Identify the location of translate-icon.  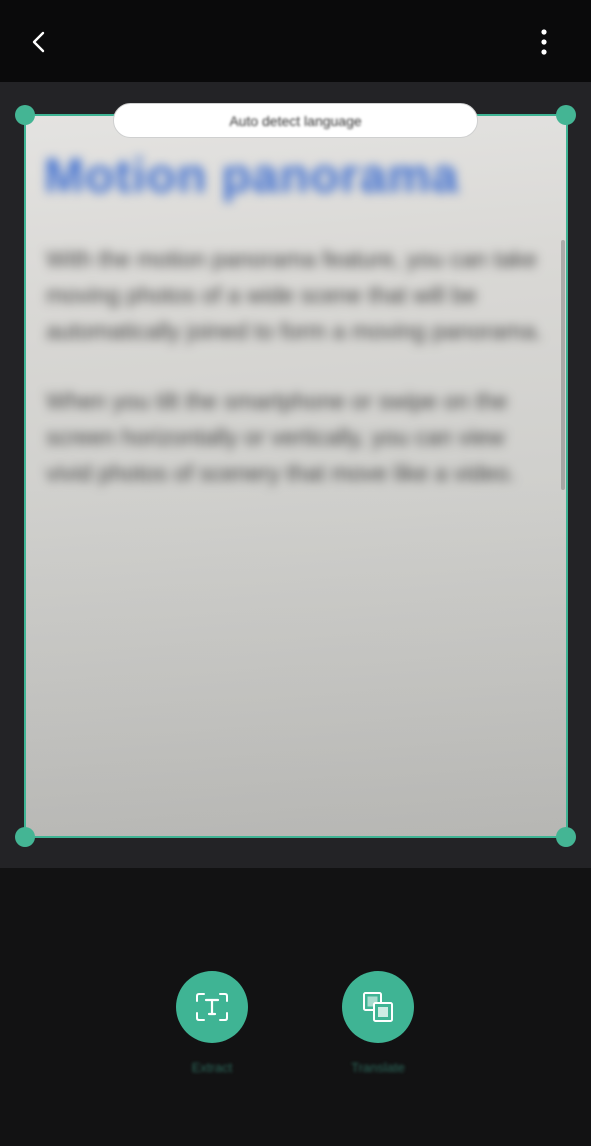
(378, 1007).